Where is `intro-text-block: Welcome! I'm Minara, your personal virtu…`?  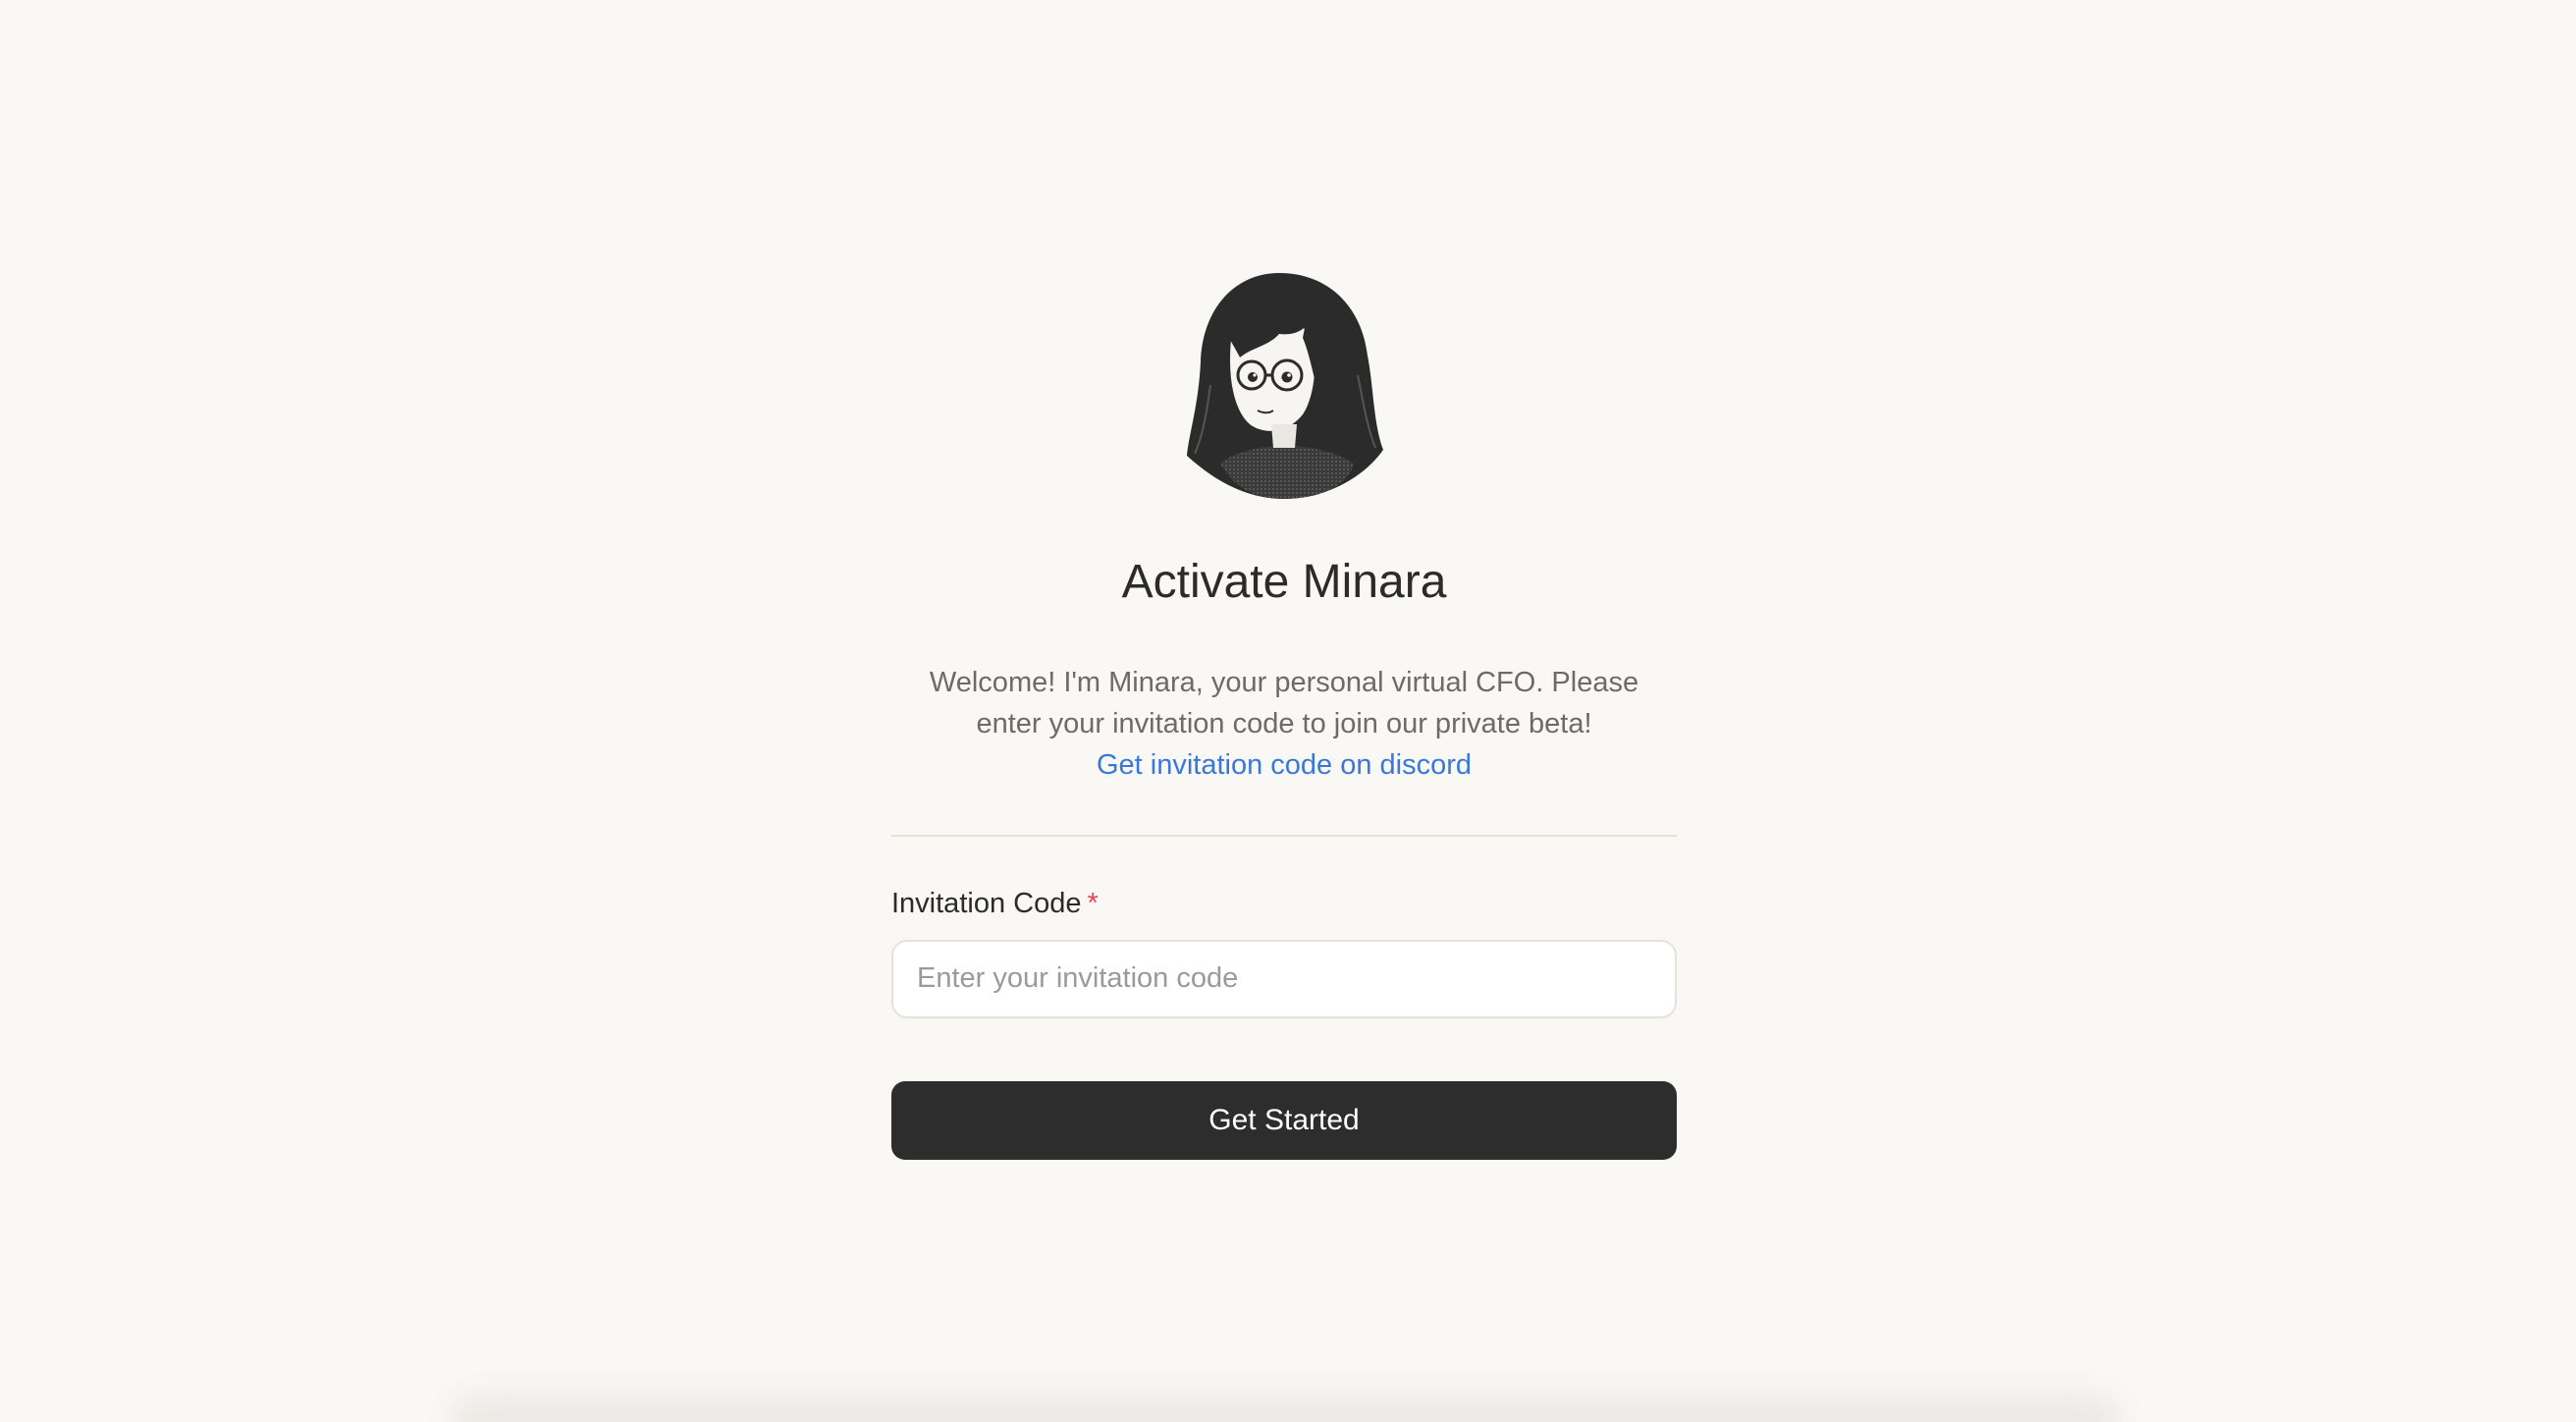
intro-text-block: Welcome! I'm Minara, your personal virtu… is located at coordinates (1284, 724).